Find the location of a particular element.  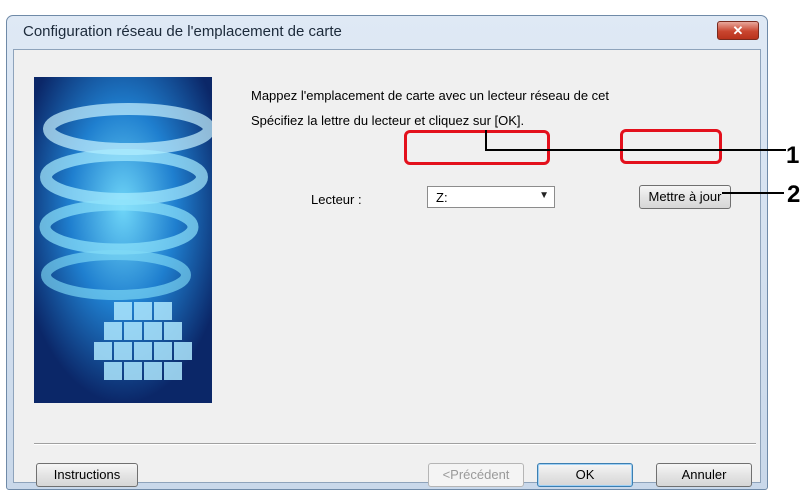

callout-number-1: 1 is located at coordinates (793, 155).